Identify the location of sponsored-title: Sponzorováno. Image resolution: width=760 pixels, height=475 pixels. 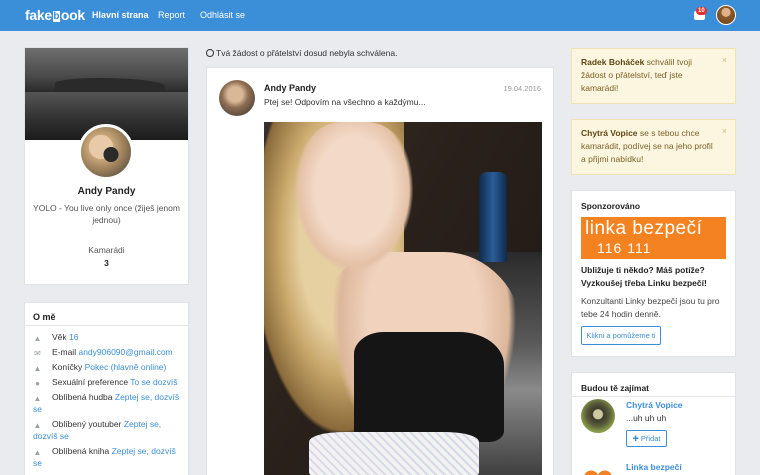
(611, 206).